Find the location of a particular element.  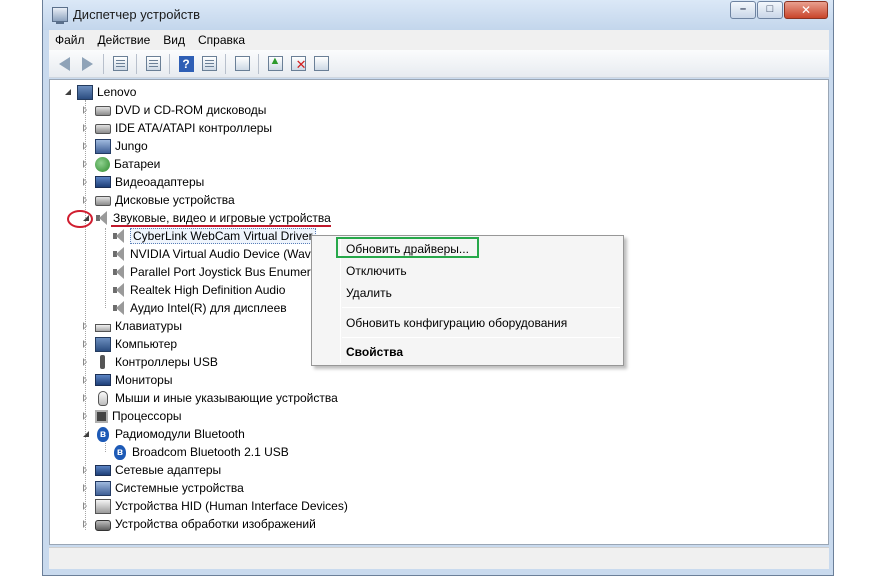

tree-item-network: Сетевые адаптеры is located at coordinates (151, 470).